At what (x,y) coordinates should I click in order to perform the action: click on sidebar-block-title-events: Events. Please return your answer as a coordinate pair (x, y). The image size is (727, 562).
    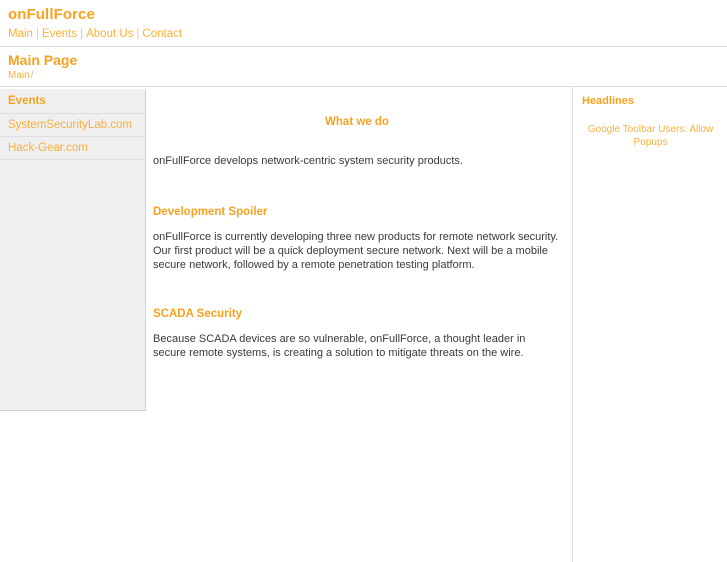
    Looking at the image, I should click on (72, 101).